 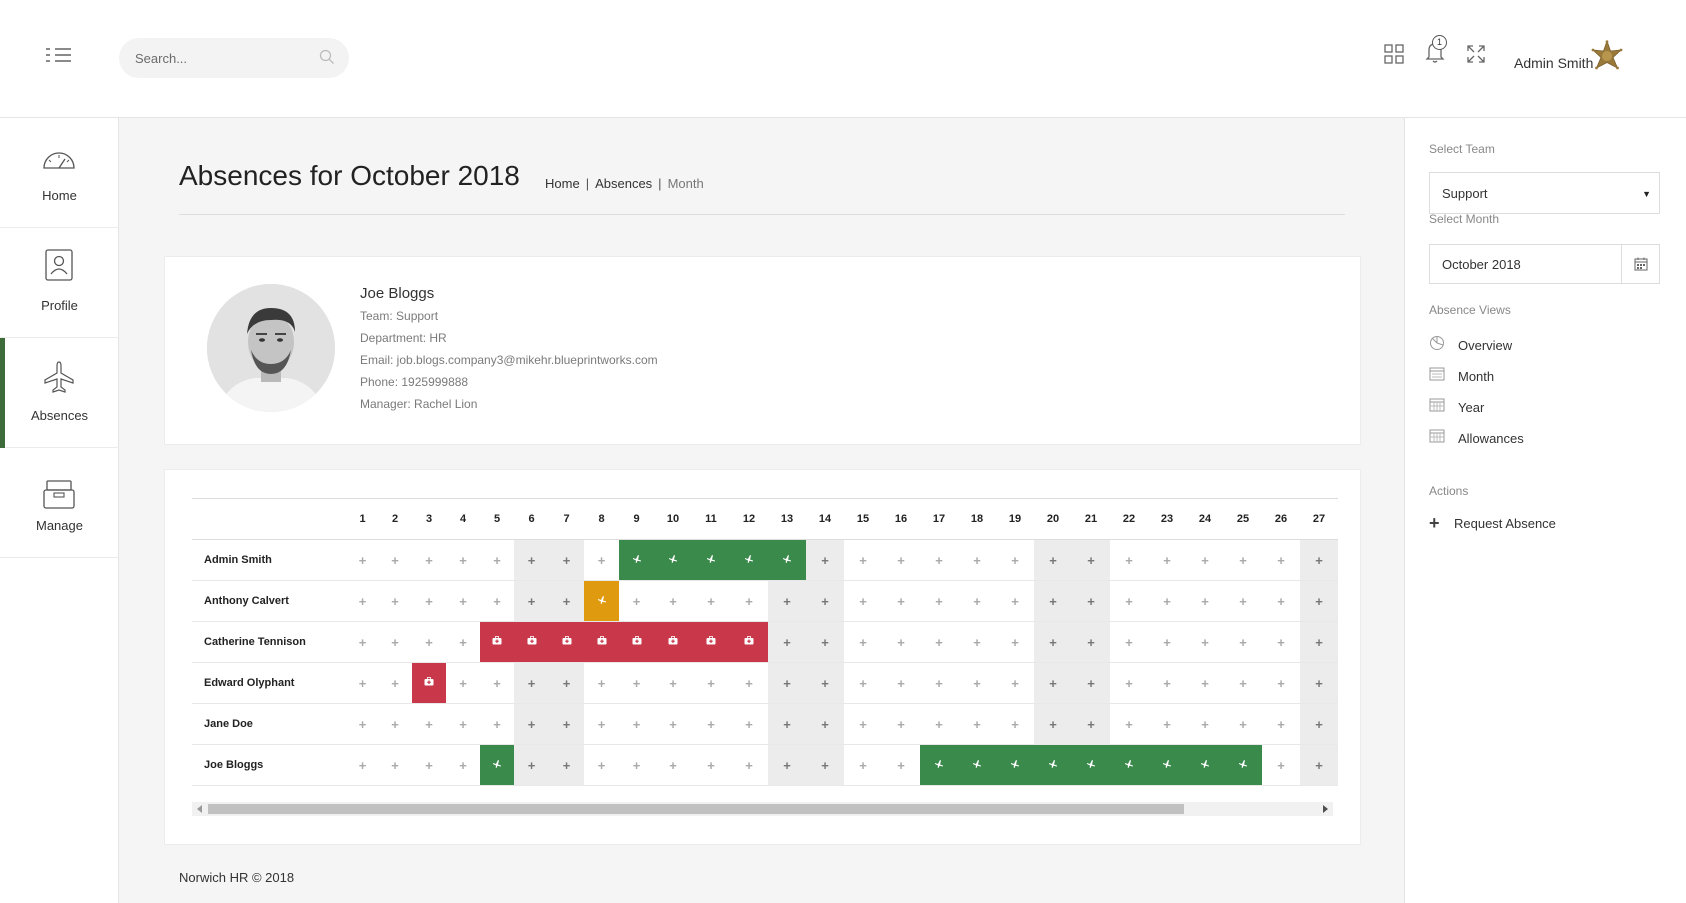 What do you see at coordinates (199, 809) in the screenshot?
I see `scroll-left-arrow-icon` at bounding box center [199, 809].